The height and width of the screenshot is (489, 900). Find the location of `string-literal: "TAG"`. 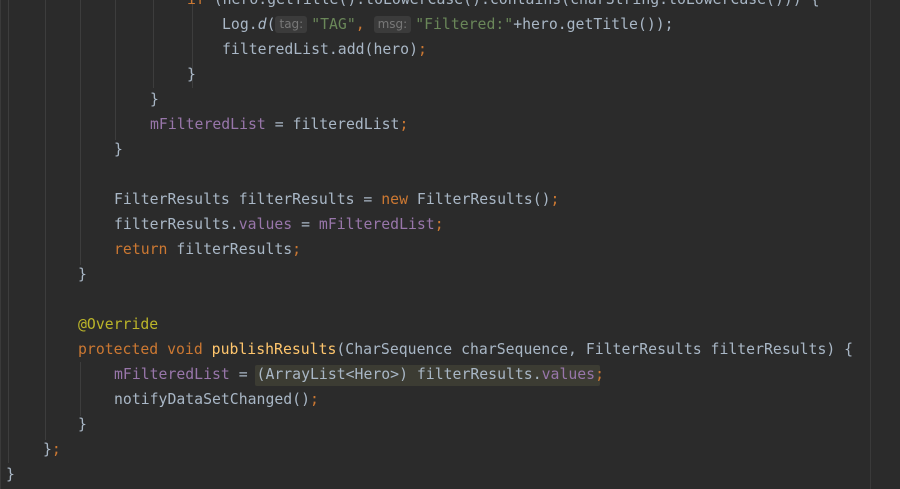

string-literal: "TAG" is located at coordinates (333, 24).